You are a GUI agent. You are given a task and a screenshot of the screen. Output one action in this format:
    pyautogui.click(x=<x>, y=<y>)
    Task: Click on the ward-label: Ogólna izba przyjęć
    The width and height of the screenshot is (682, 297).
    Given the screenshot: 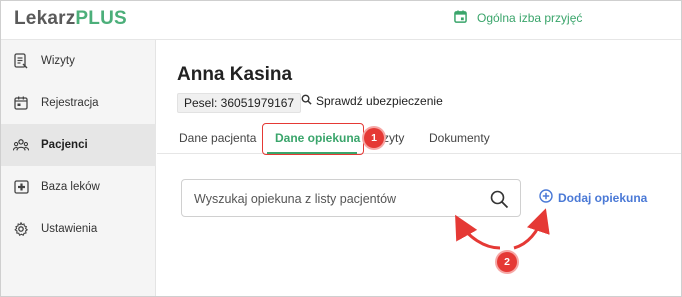 What is the action you would take?
    pyautogui.click(x=530, y=18)
    